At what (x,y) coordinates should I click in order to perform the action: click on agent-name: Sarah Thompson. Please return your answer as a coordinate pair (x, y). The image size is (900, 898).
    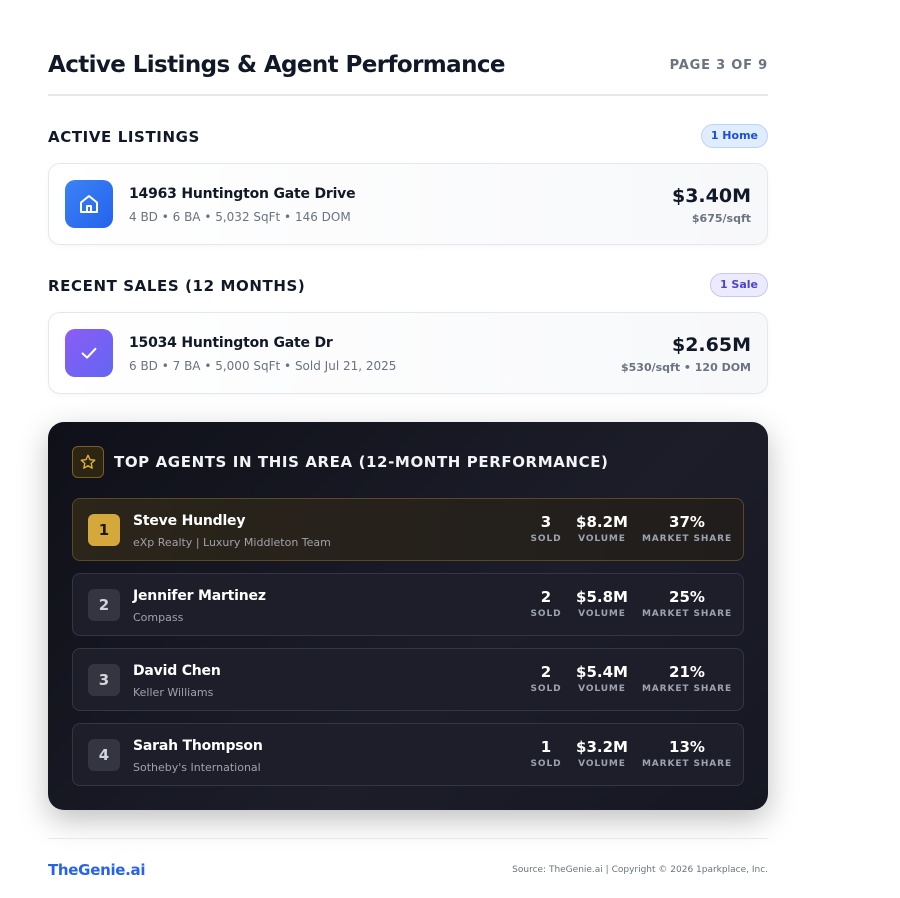
    Looking at the image, I should click on (198, 746).